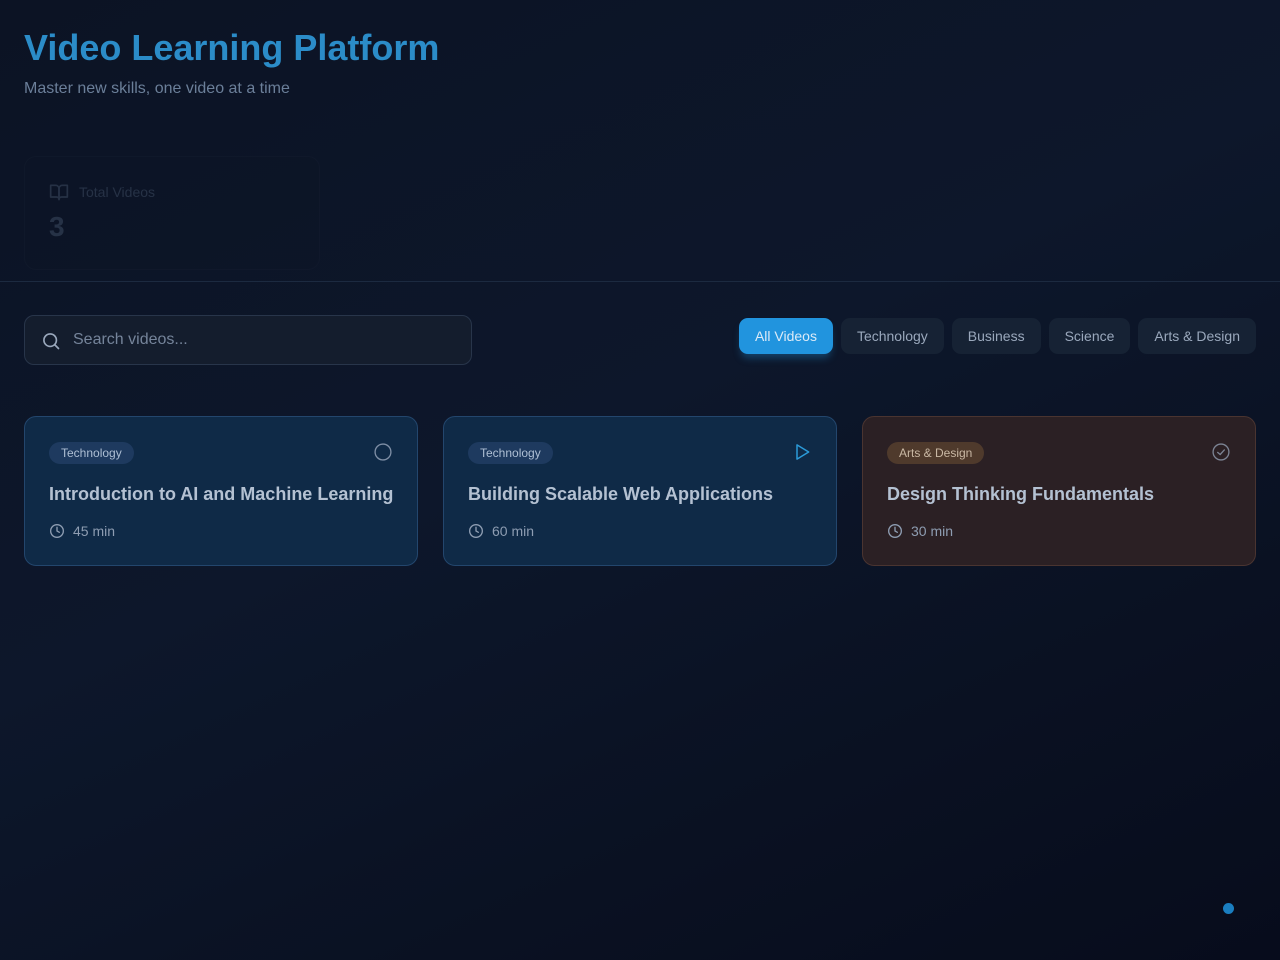 The image size is (1280, 960). I want to click on duration-text: 60 min, so click(513, 531).